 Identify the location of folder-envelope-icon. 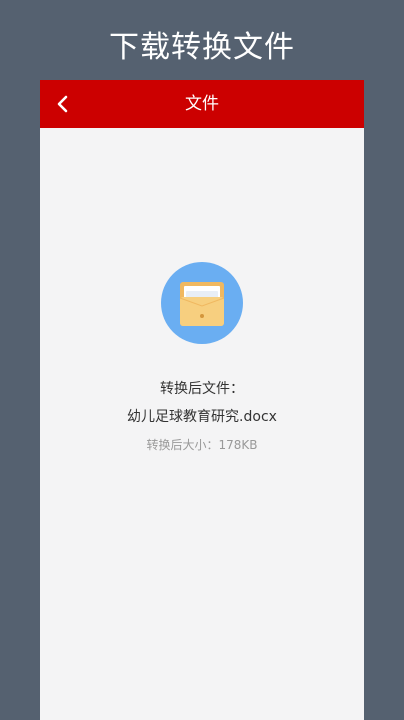
(202, 304).